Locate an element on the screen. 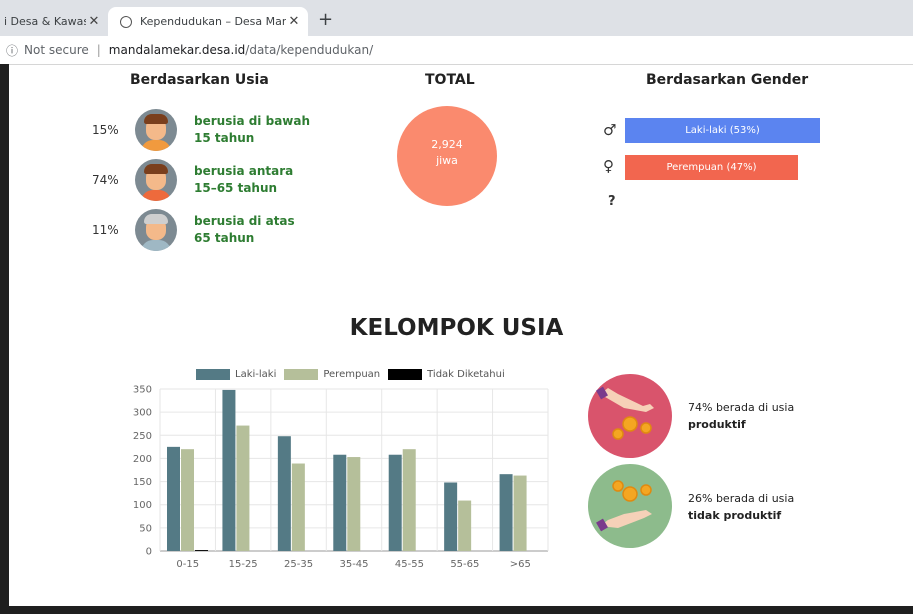 This screenshot has height=614, width=913. male-icon: ♂ is located at coordinates (610, 130).